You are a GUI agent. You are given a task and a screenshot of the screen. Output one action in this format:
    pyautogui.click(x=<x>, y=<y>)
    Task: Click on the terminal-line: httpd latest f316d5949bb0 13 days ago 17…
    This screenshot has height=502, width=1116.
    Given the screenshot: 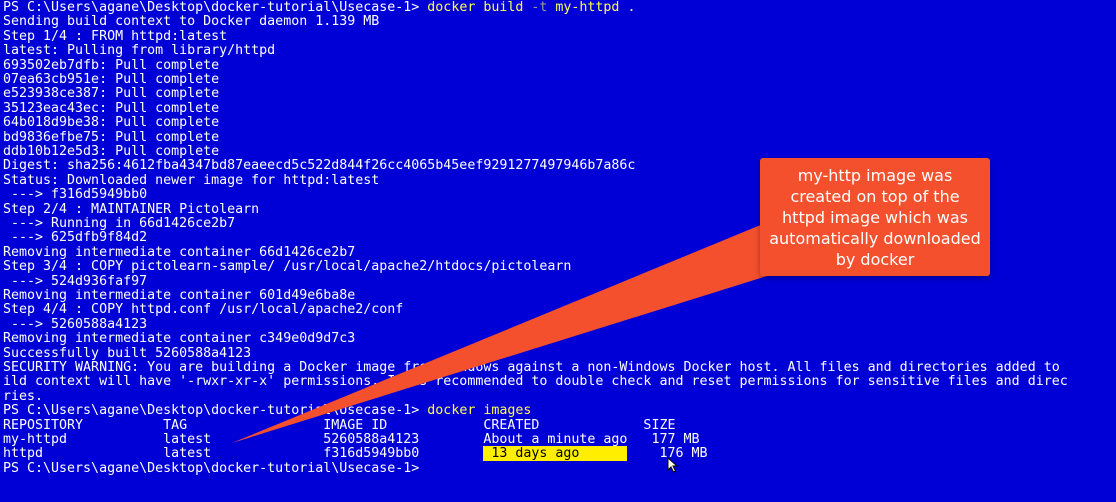 What is the action you would take?
    pyautogui.click(x=355, y=454)
    